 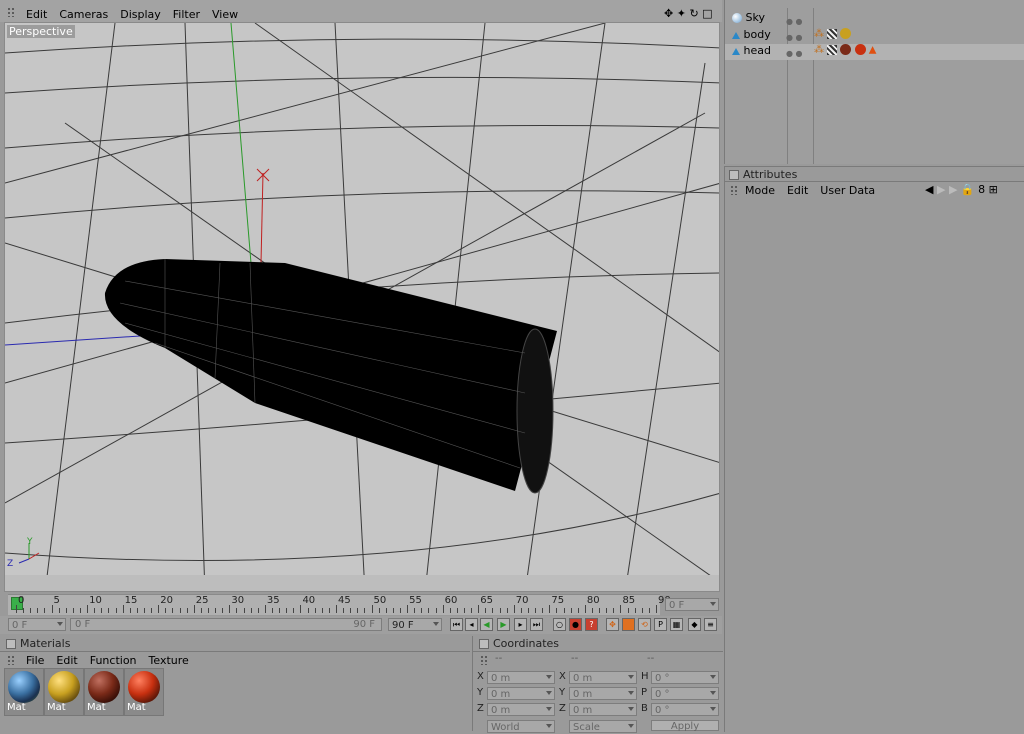 I want to click on menu-view: View, so click(x=225, y=14).